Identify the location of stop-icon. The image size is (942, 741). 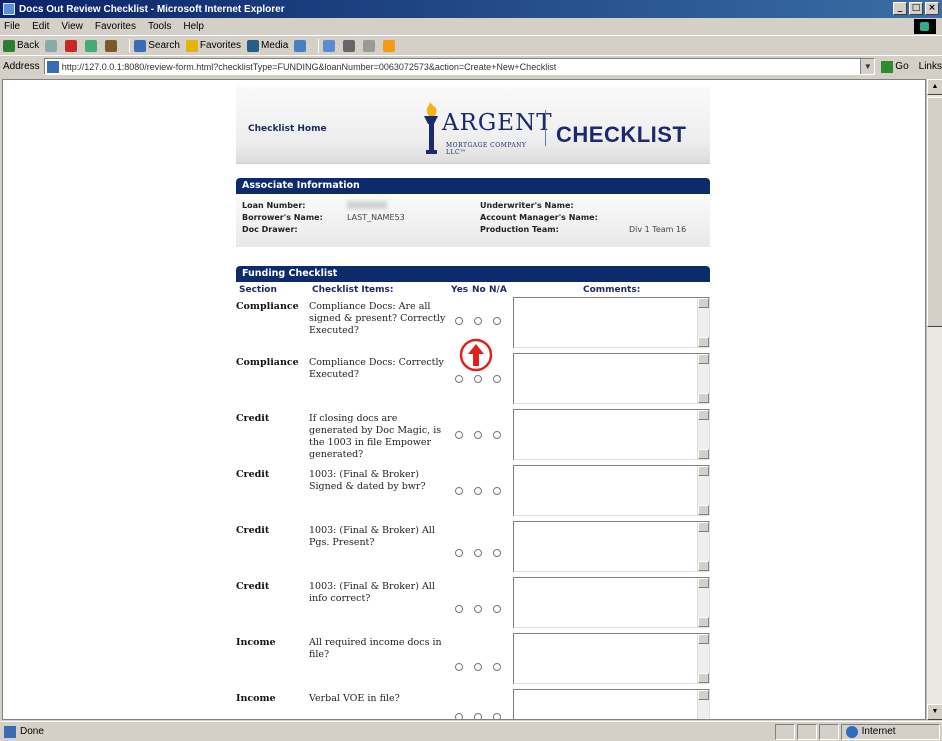
(71, 45).